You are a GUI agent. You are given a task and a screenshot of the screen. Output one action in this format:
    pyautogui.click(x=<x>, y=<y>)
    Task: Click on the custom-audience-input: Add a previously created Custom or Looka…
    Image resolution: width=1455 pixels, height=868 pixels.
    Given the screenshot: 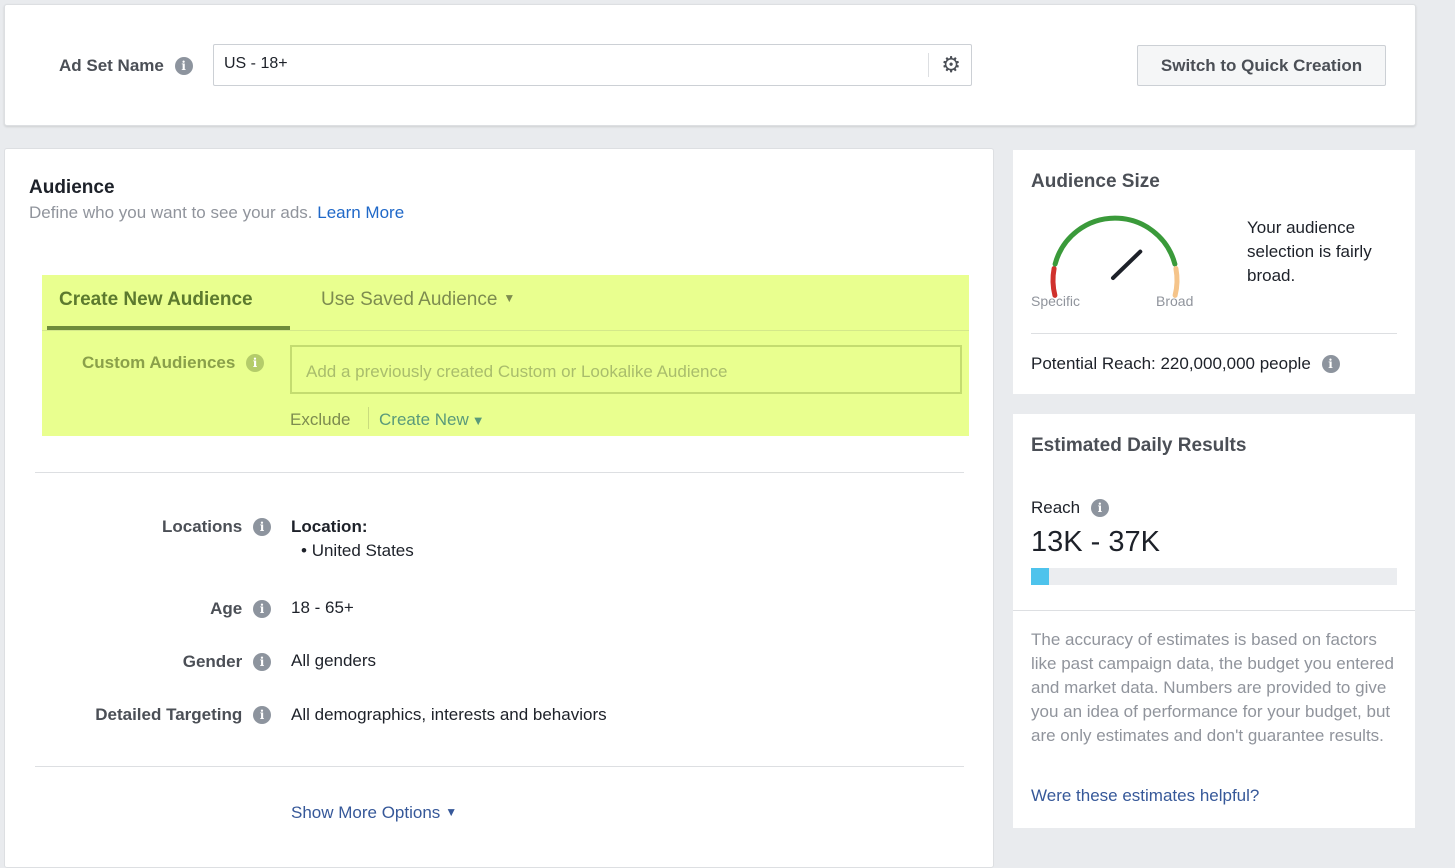 What is the action you would take?
    pyautogui.click(x=626, y=369)
    